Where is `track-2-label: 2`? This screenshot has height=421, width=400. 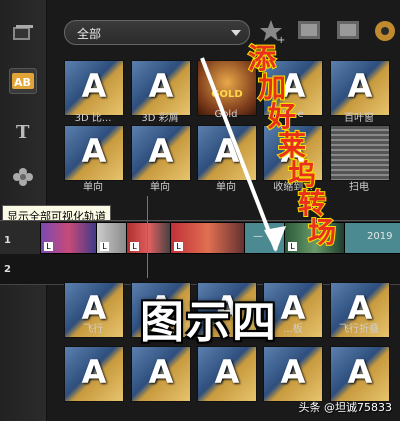 track-2-label: 2 is located at coordinates (7, 269).